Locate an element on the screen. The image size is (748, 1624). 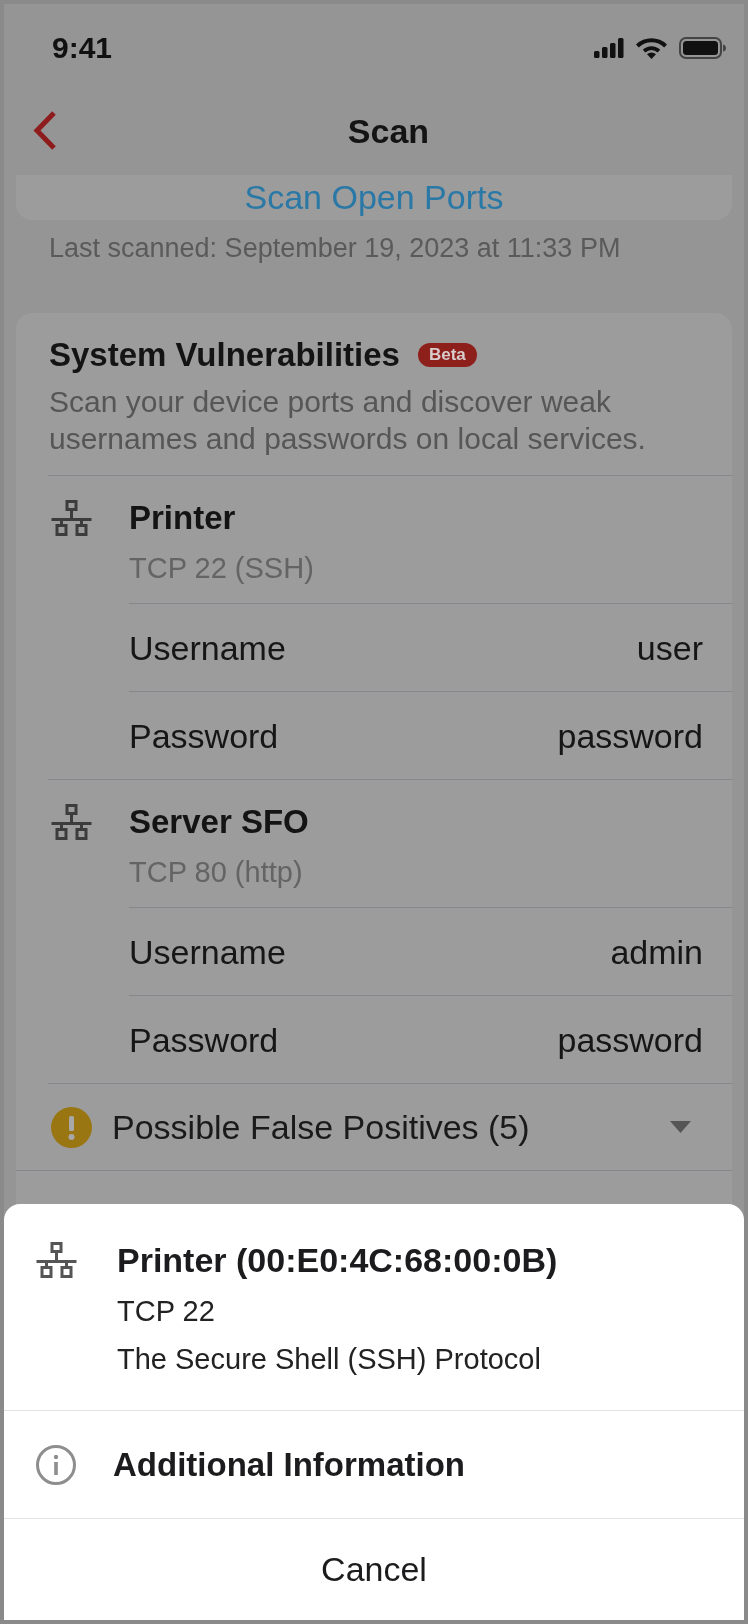
additional-information-button: Additional Information is located at coordinates (374, 1465).